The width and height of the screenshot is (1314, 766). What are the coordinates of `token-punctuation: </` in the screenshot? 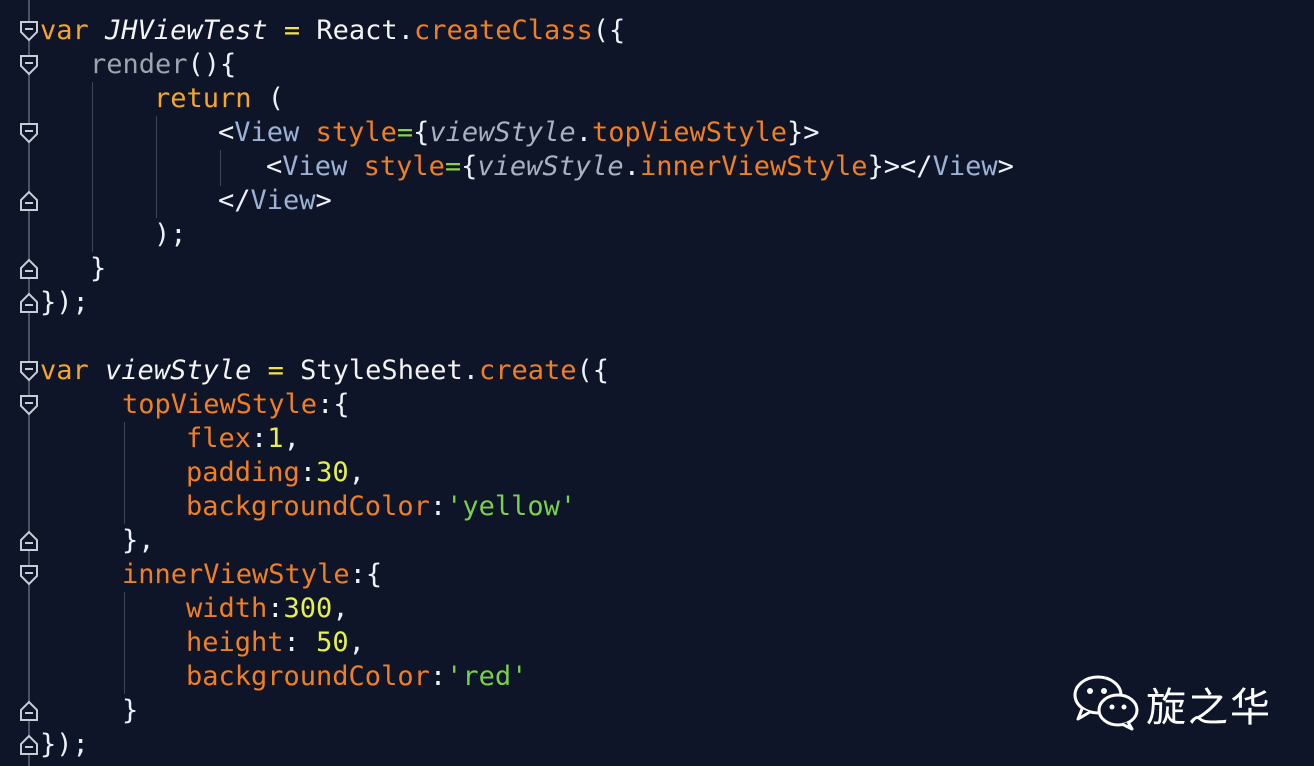 It's located at (234, 200).